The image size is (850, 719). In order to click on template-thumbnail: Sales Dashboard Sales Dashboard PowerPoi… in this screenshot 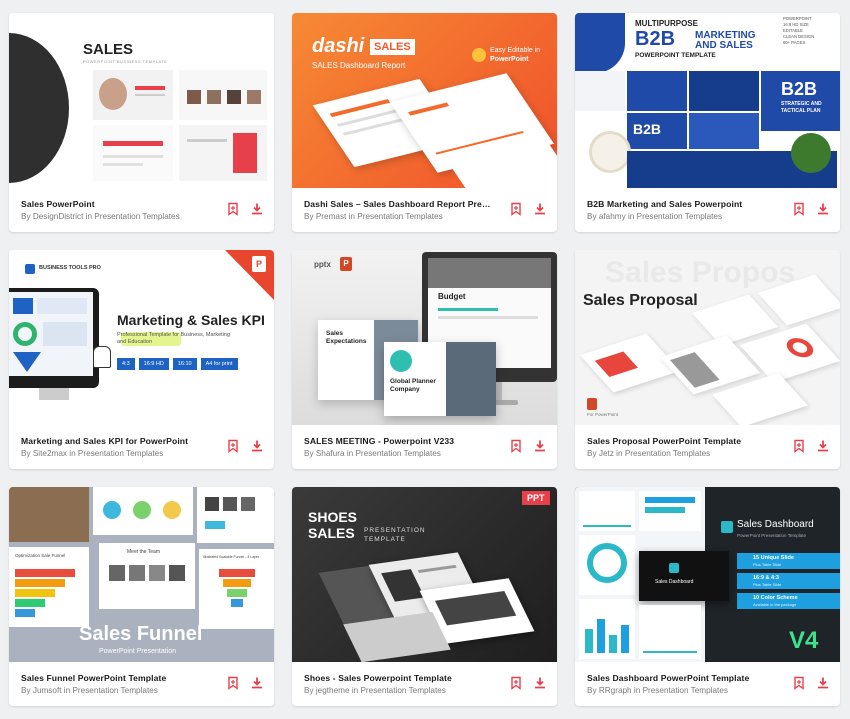, I will do `click(707, 574)`.